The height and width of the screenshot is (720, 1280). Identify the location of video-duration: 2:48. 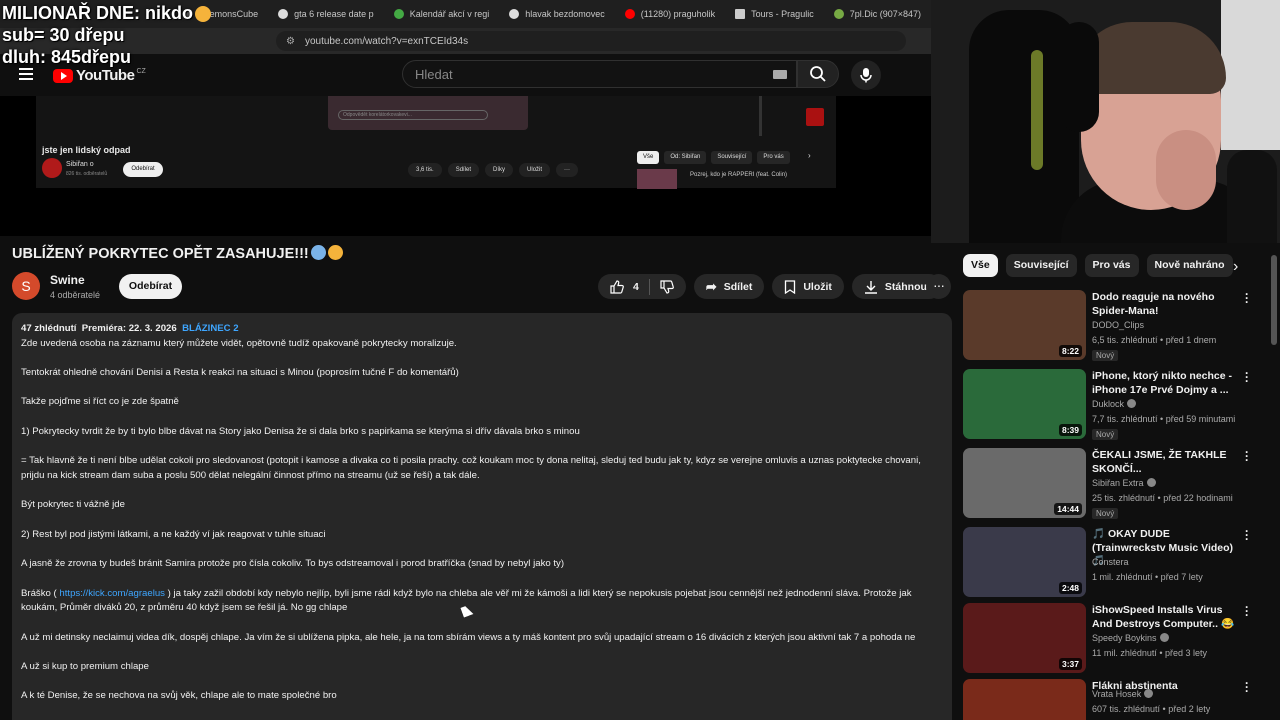
(1070, 588).